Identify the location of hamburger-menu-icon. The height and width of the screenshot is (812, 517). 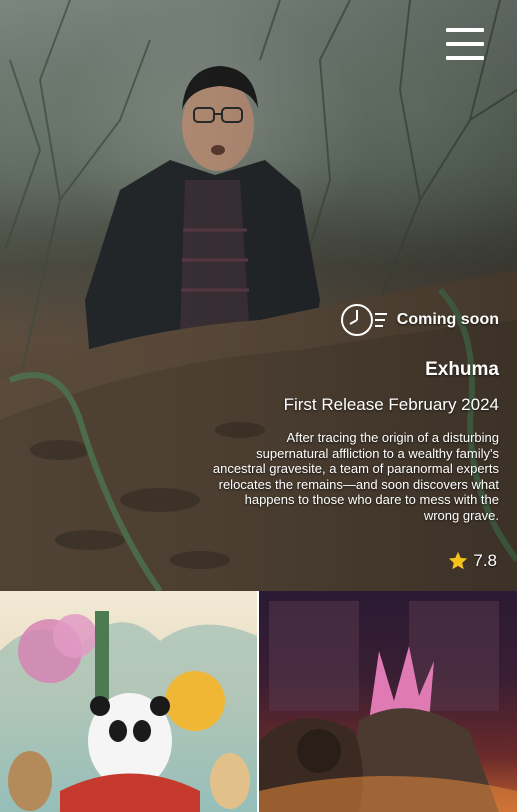
(465, 44).